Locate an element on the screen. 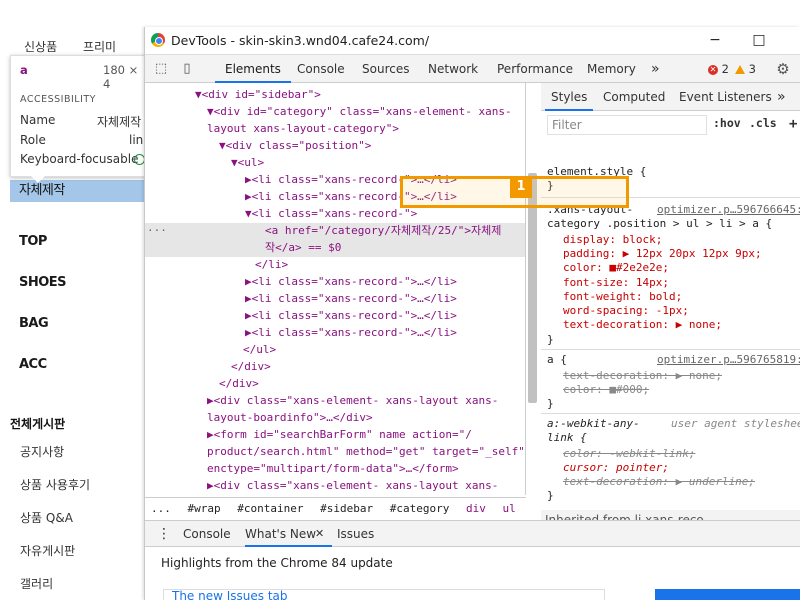 The height and width of the screenshot is (600, 800). rule-a-props: text-decoration: ▶ none; color: ■#000; is located at coordinates (670, 383).